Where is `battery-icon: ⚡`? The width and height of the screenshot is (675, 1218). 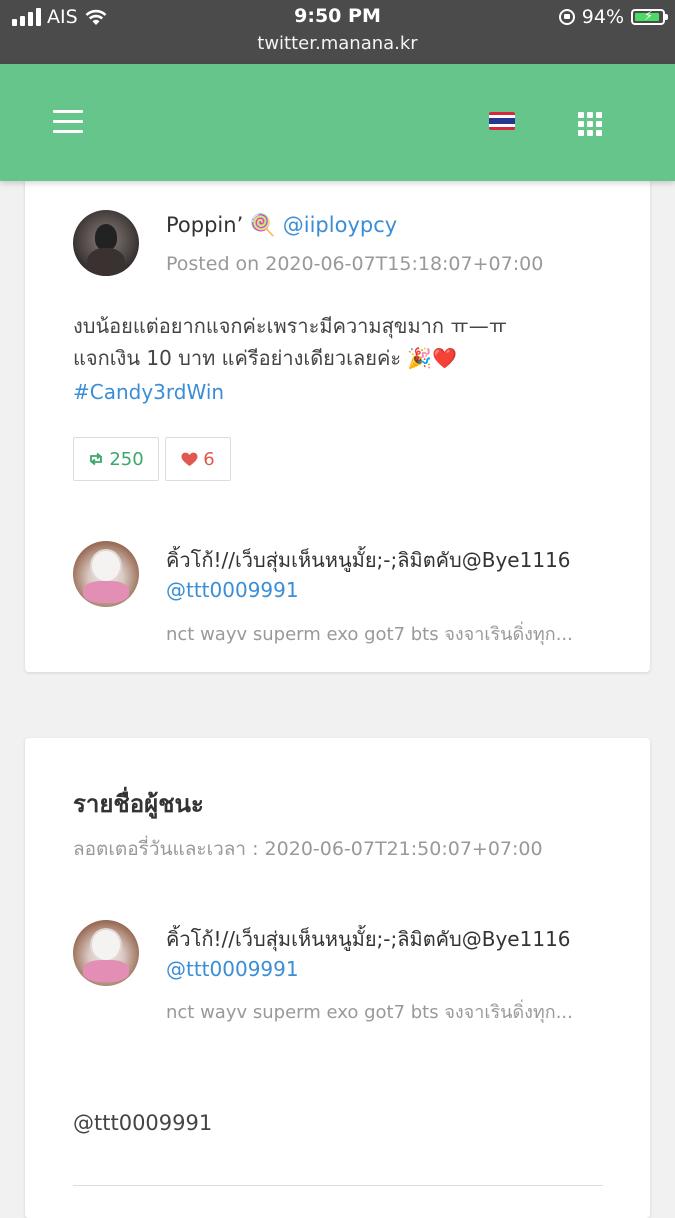 battery-icon: ⚡ is located at coordinates (649, 17).